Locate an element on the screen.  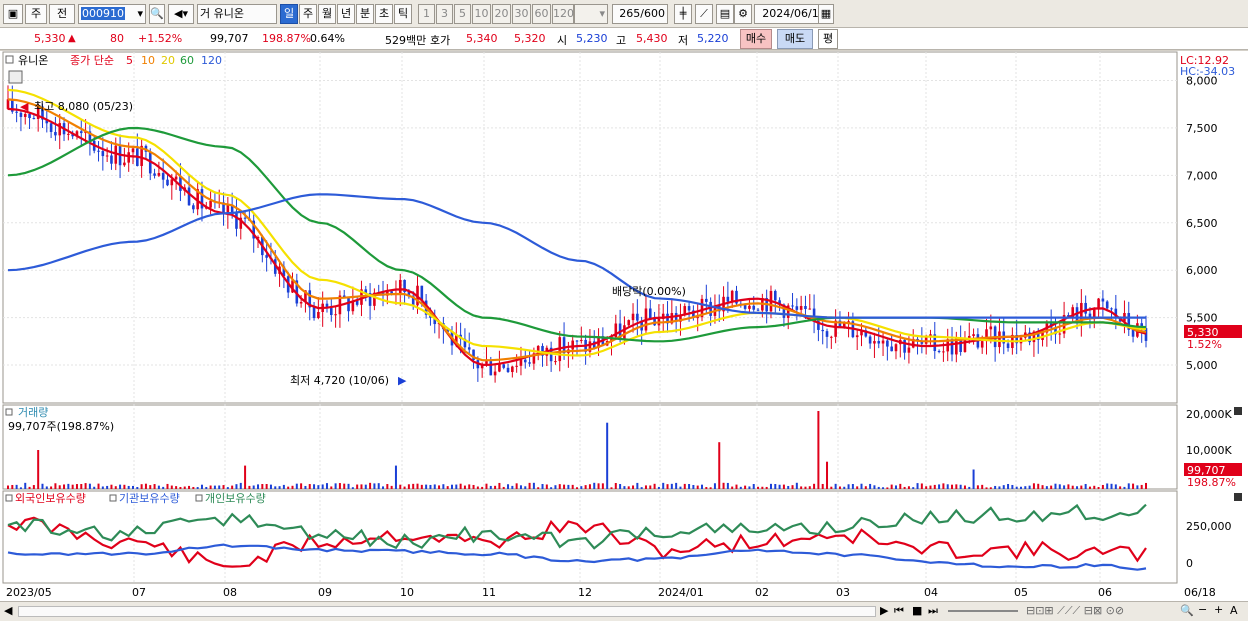
low-label: 저 is located at coordinates (683, 40).